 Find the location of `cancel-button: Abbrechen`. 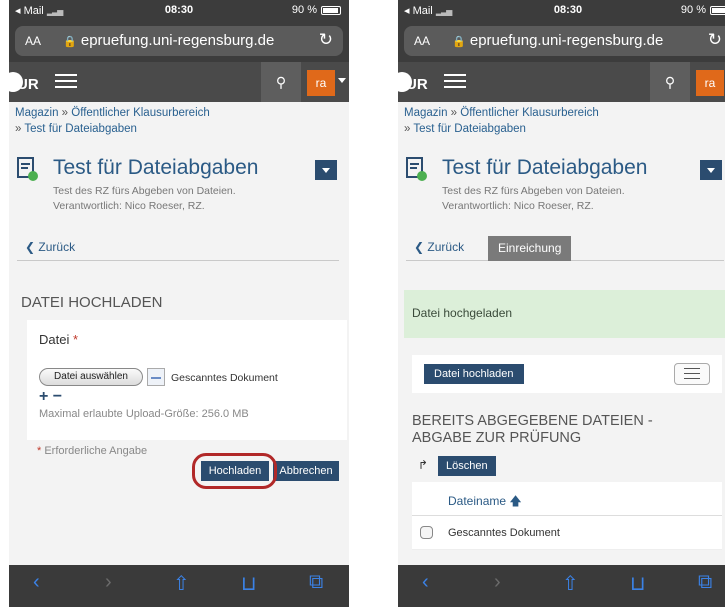

cancel-button: Abbrechen is located at coordinates (306, 471).